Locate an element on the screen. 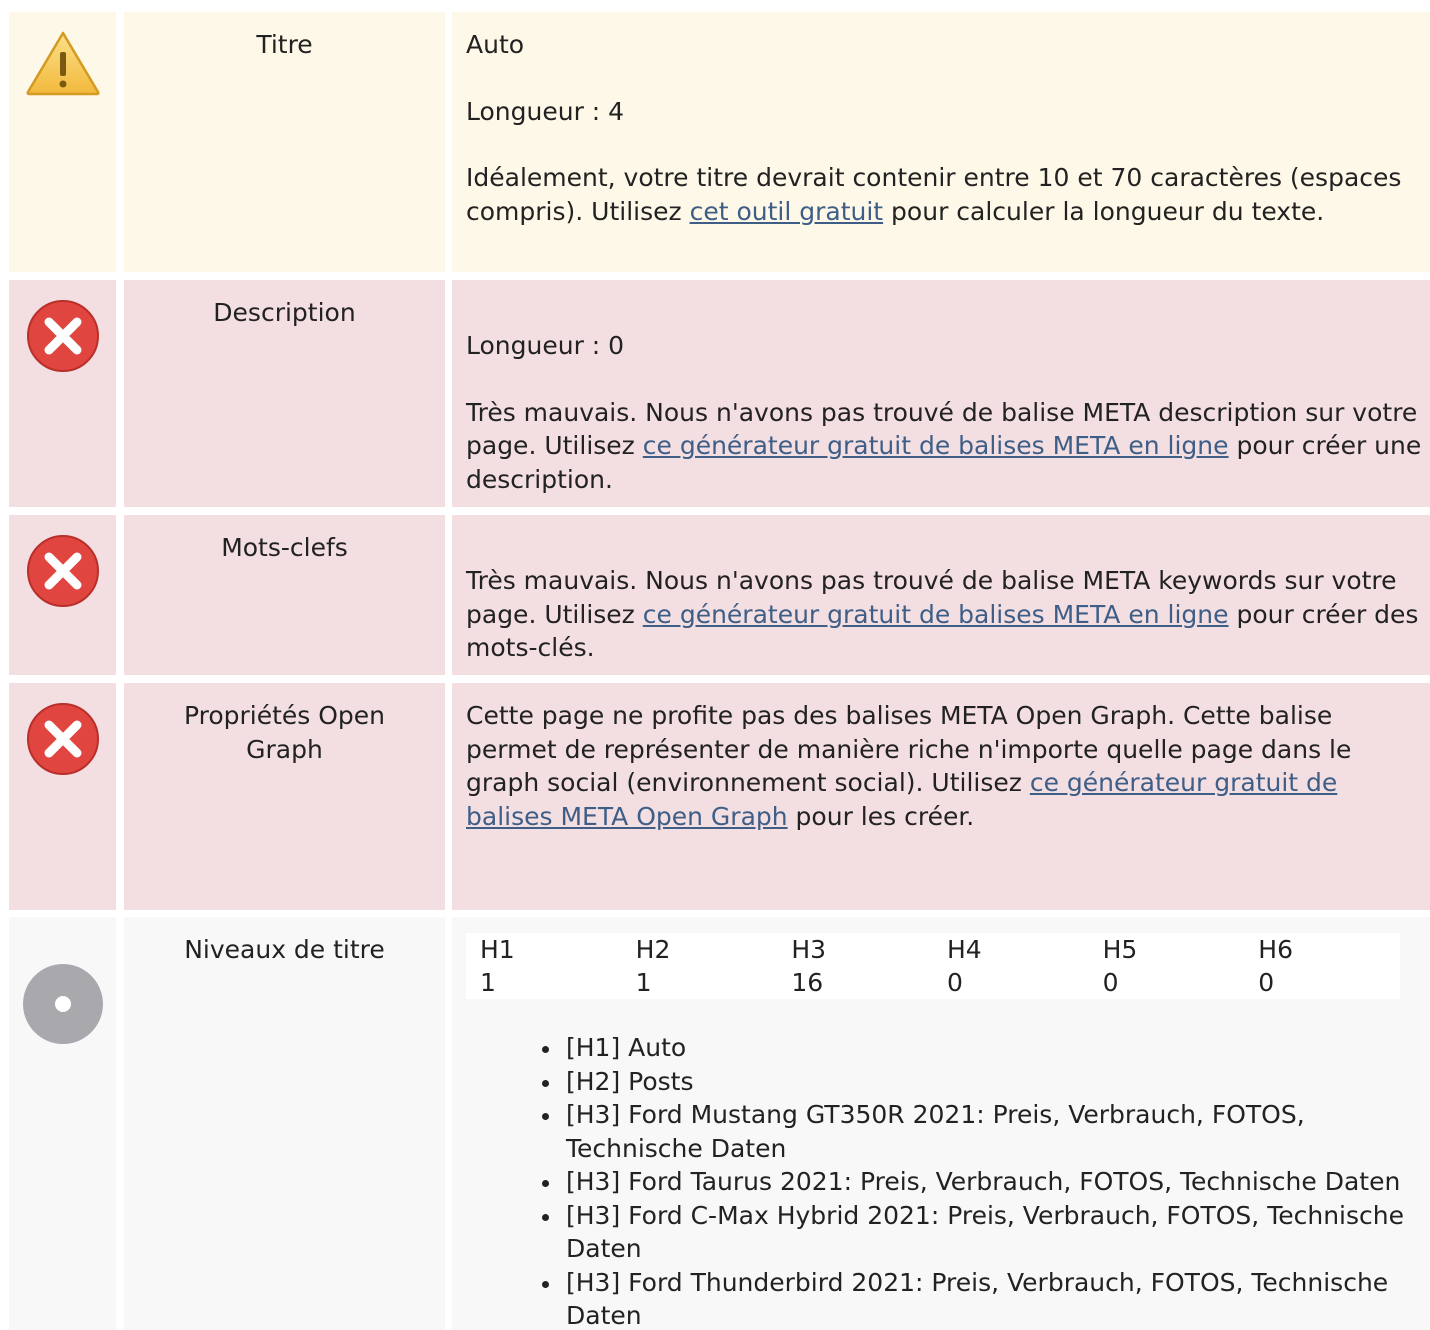 This screenshot has height=1330, width=1430. title-length: Longueur : 4 is located at coordinates (545, 111).